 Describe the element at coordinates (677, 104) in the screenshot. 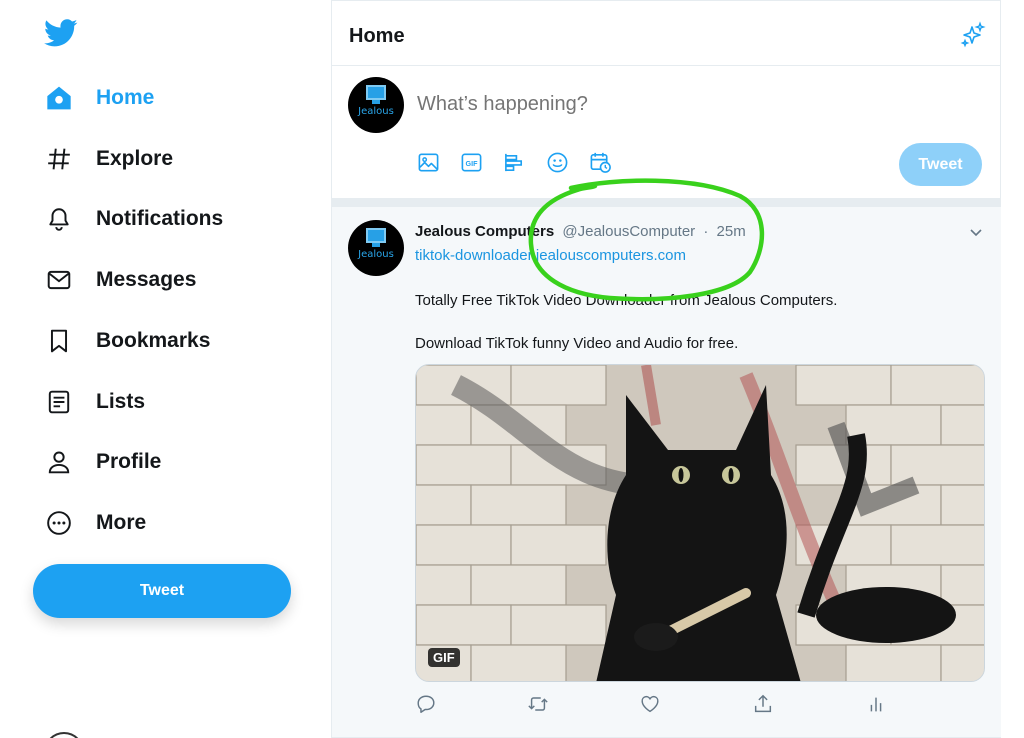

I see `compose-input` at that location.